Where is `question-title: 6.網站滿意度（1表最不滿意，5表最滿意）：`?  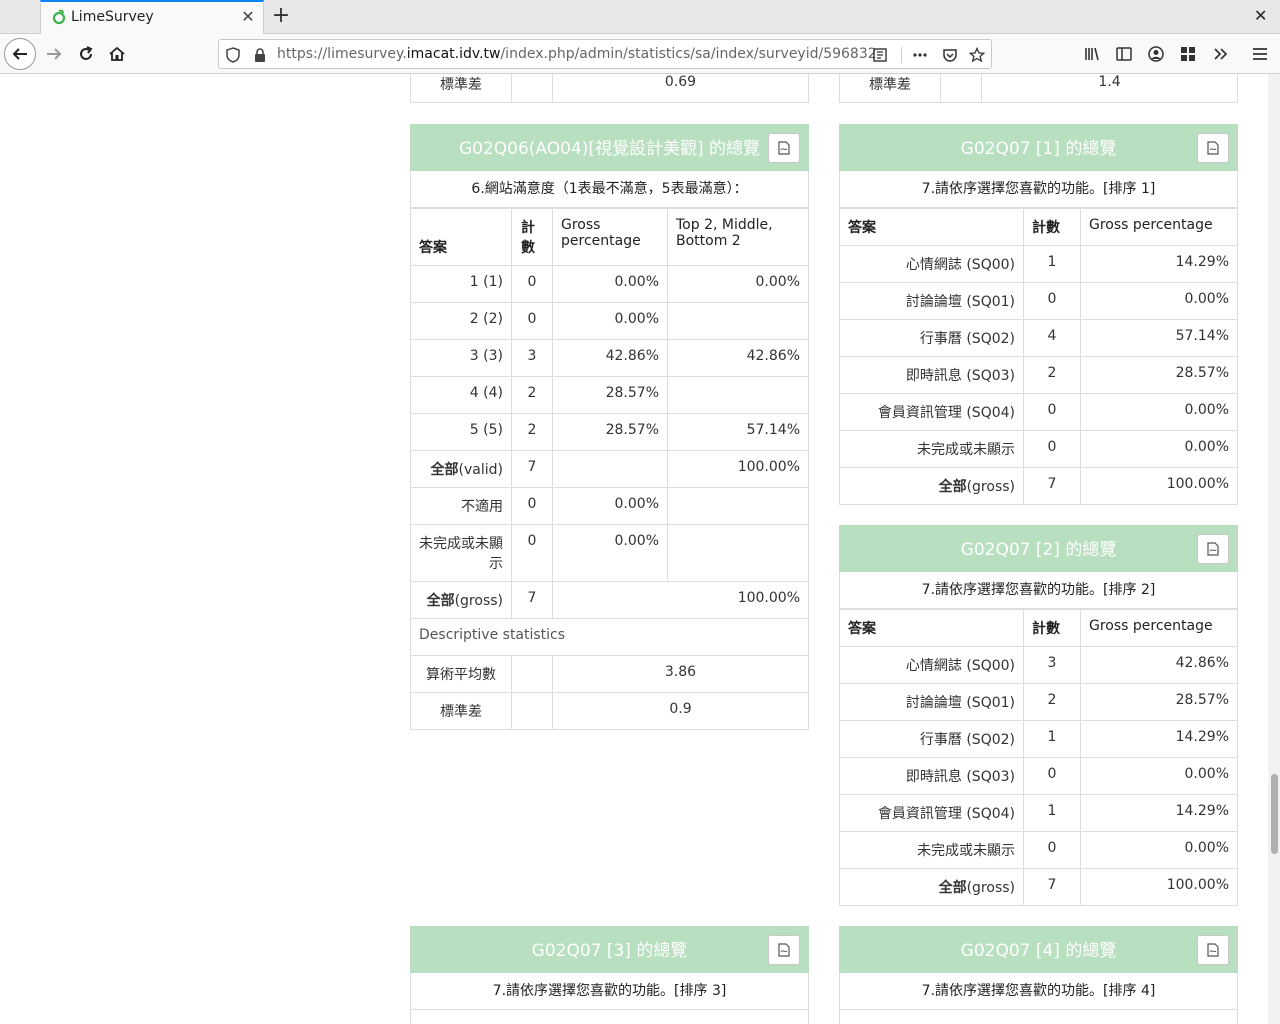
question-title: 6.網站滿意度（1表最不滿意，5表最滿意）： is located at coordinates (609, 189).